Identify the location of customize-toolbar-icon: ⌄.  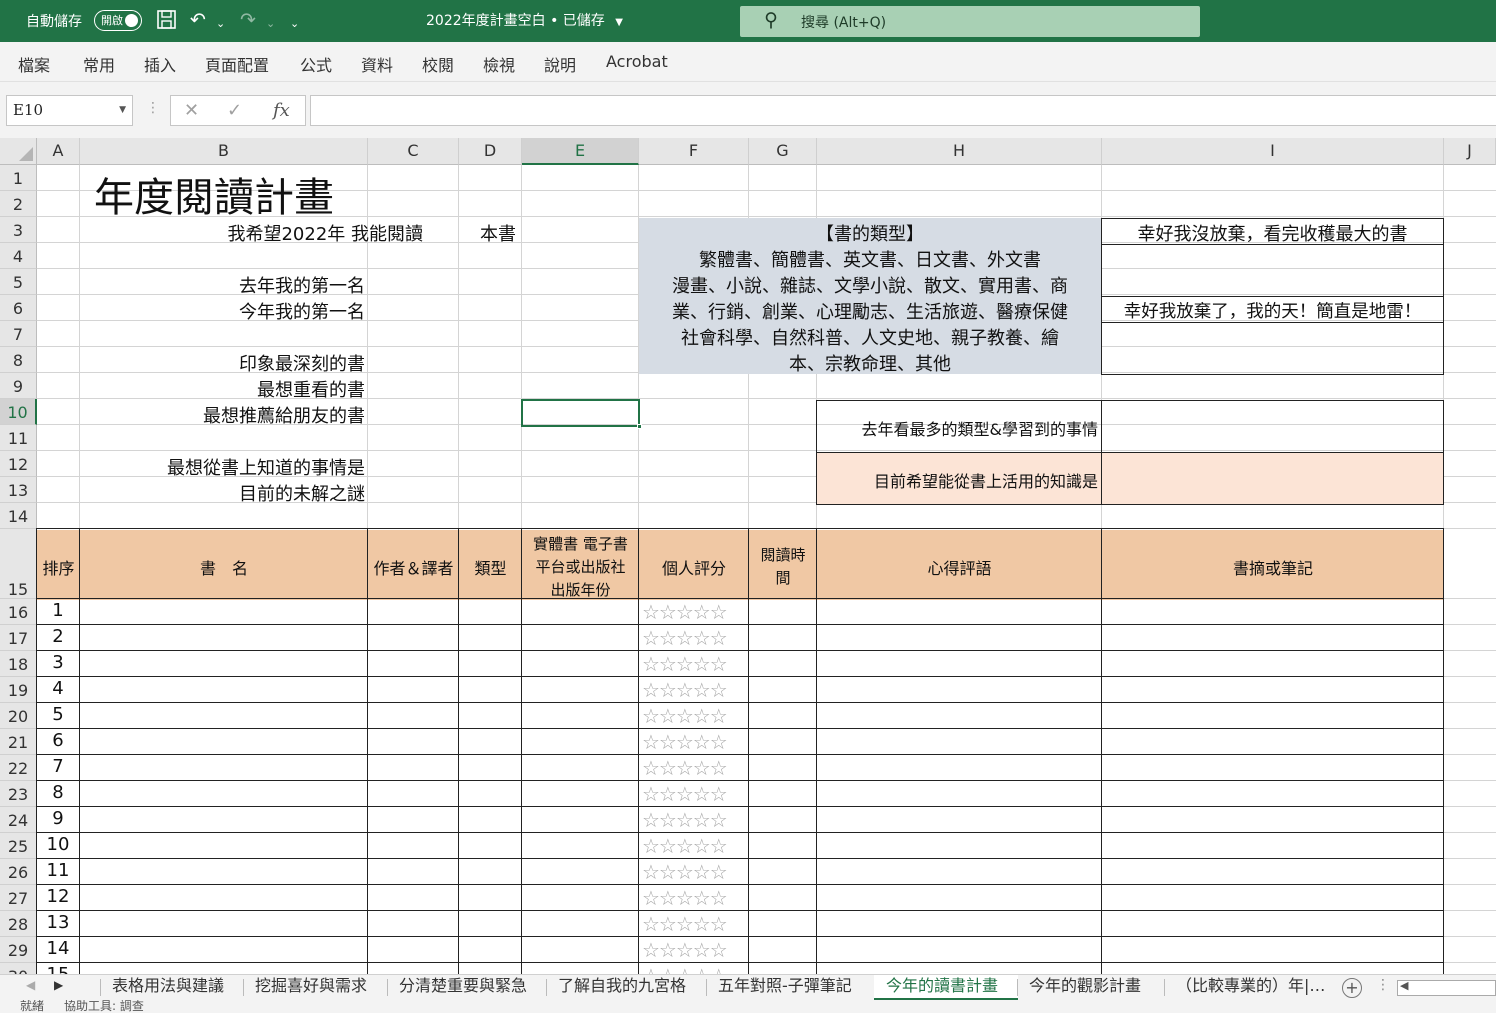
(294, 24).